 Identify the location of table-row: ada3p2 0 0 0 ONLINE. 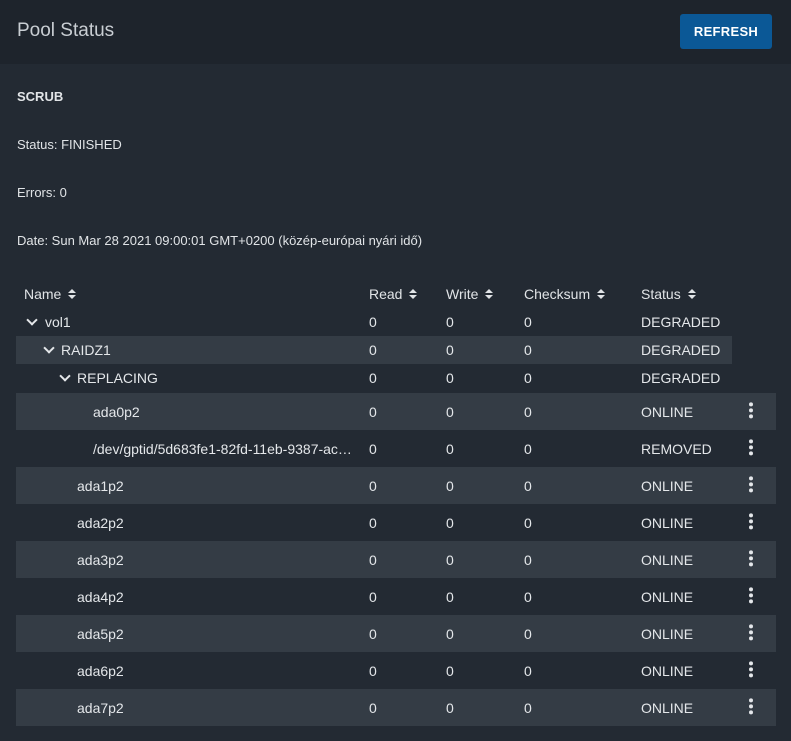
(396, 559).